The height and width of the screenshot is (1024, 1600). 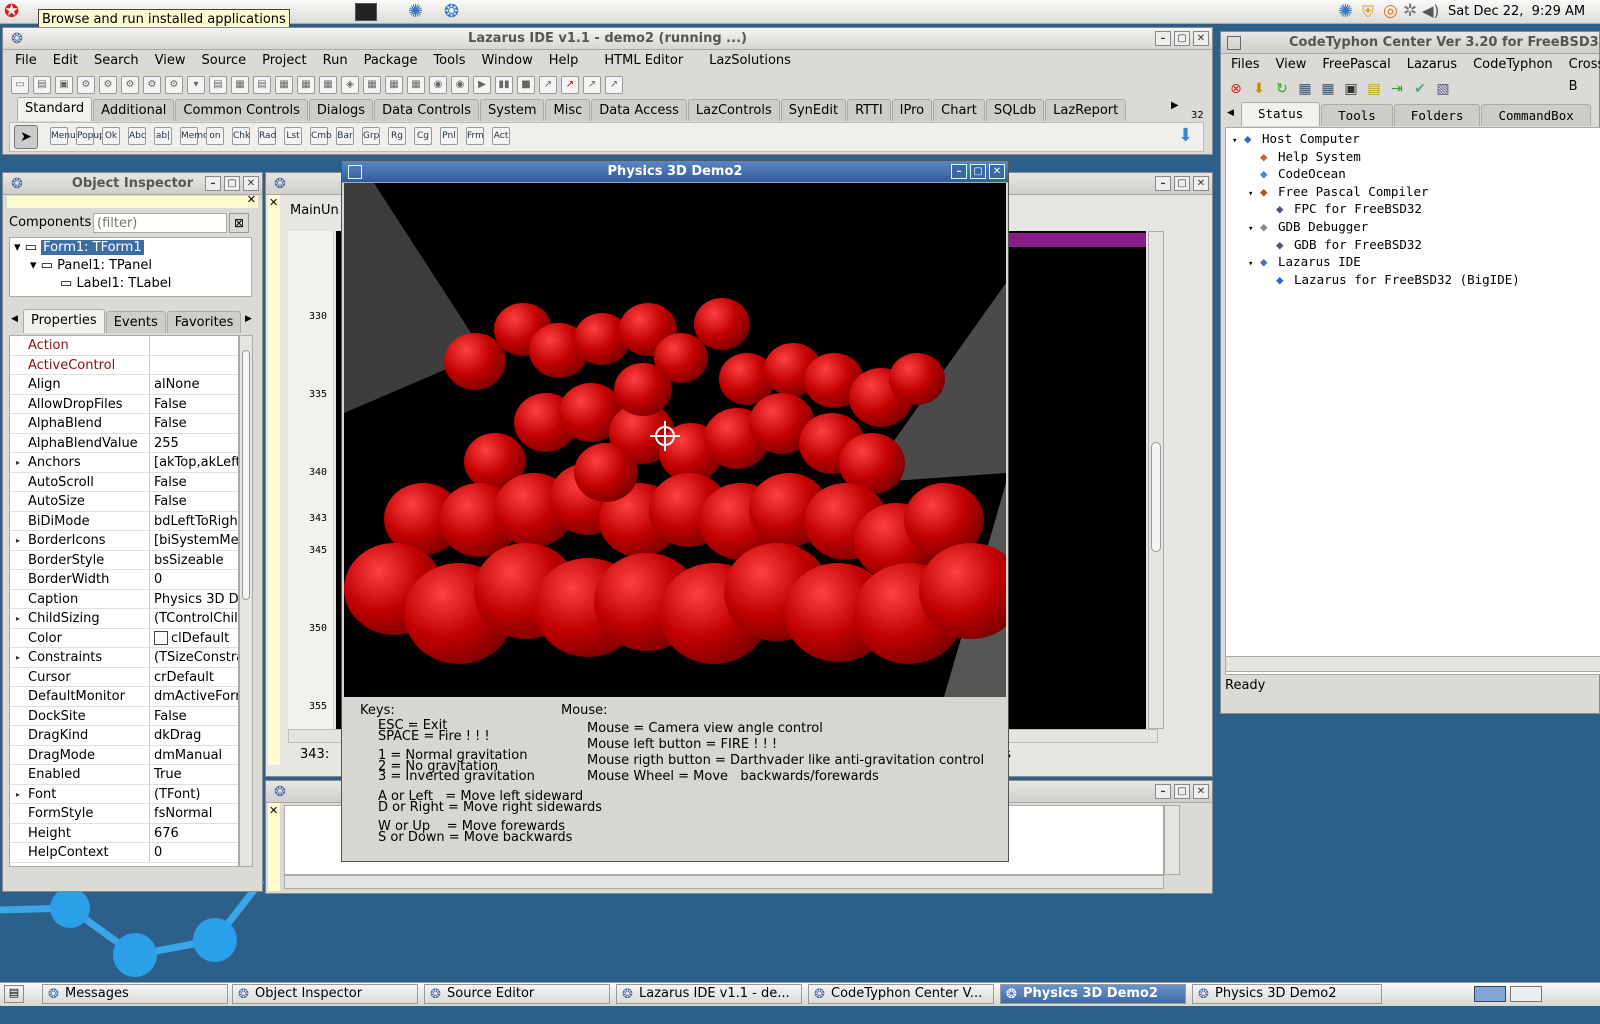 I want to click on speed-button-27: ↗, so click(x=592, y=85).